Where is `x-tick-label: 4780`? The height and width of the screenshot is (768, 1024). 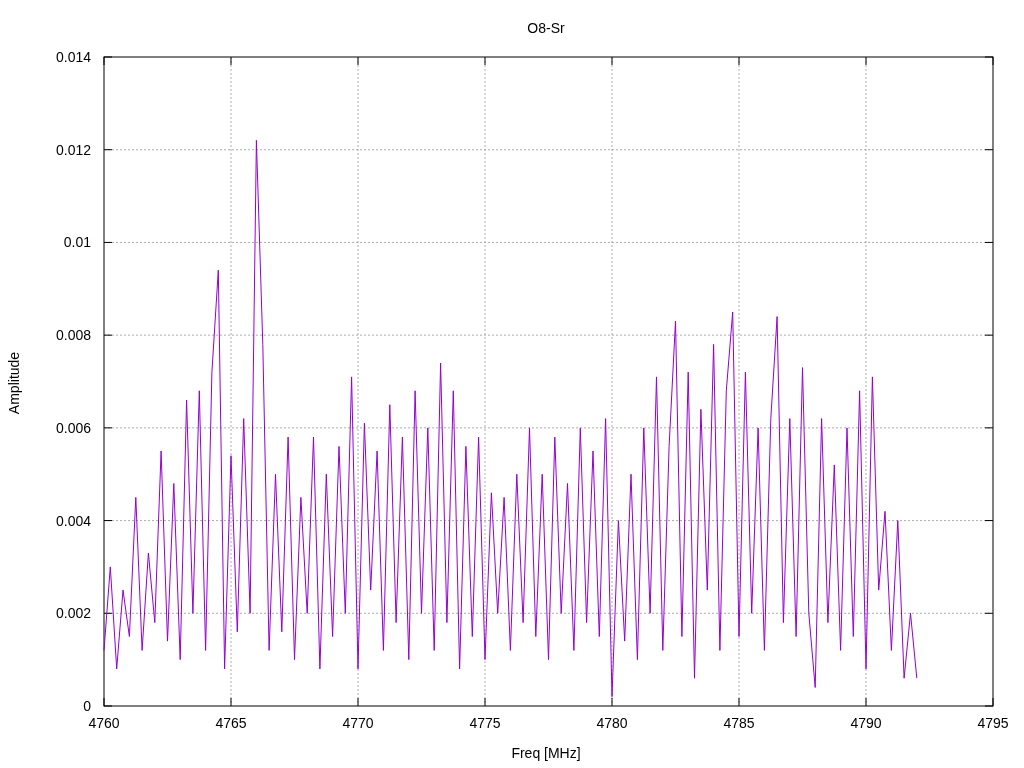 x-tick-label: 4780 is located at coordinates (612, 723).